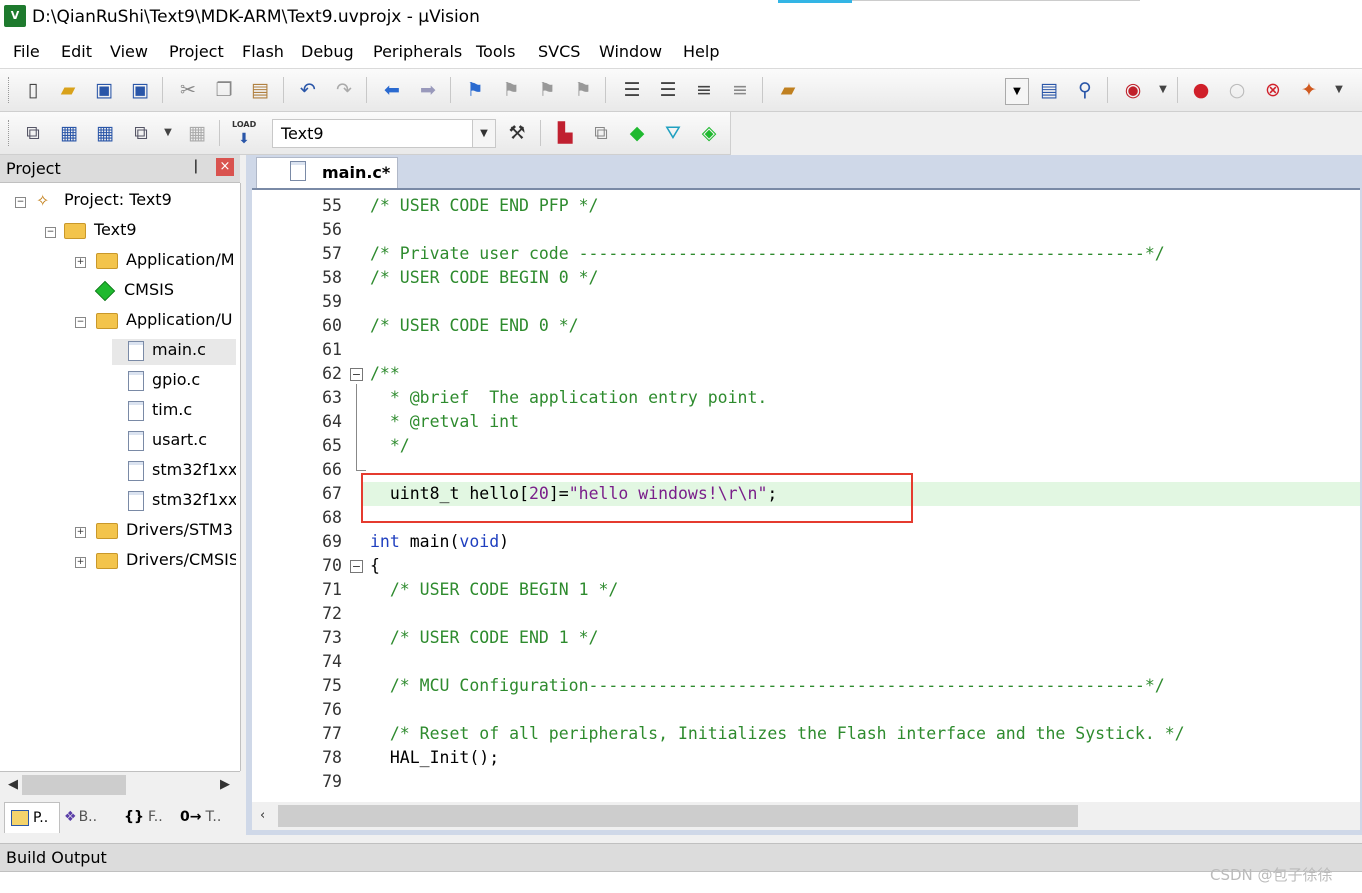  What do you see at coordinates (668, 90) in the screenshot?
I see `unindent-icon: ☰` at bounding box center [668, 90].